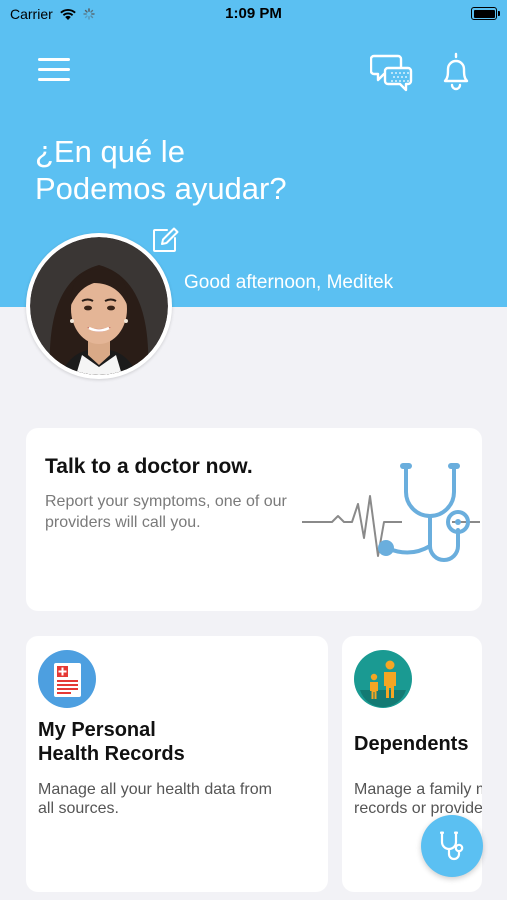 This screenshot has height=900, width=507. Describe the element at coordinates (161, 188) in the screenshot. I see `headline-line-2: Podemos ayudar?` at that location.